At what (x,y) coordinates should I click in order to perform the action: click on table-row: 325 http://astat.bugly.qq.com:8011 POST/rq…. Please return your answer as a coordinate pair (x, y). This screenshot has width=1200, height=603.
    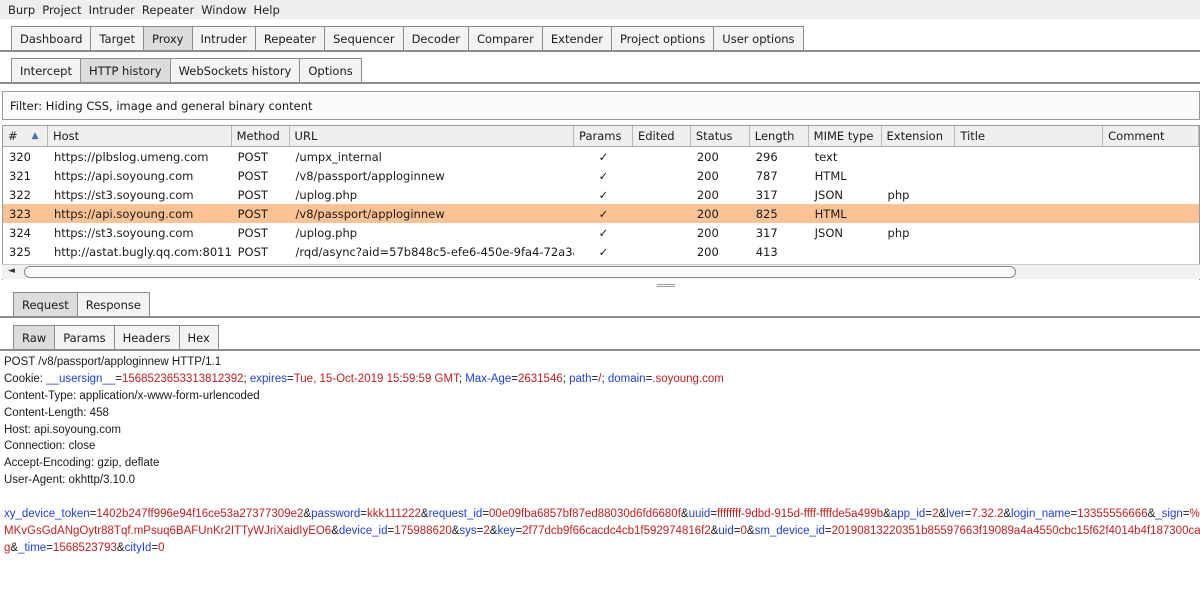
    Looking at the image, I should click on (601, 251).